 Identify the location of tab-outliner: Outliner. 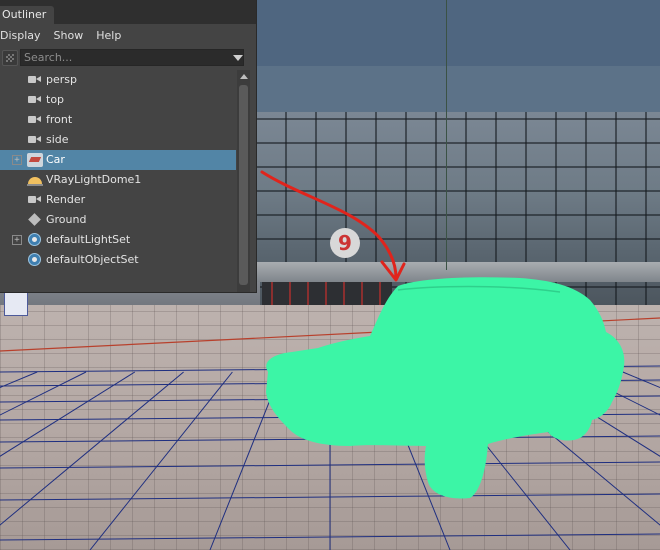
(27, 15).